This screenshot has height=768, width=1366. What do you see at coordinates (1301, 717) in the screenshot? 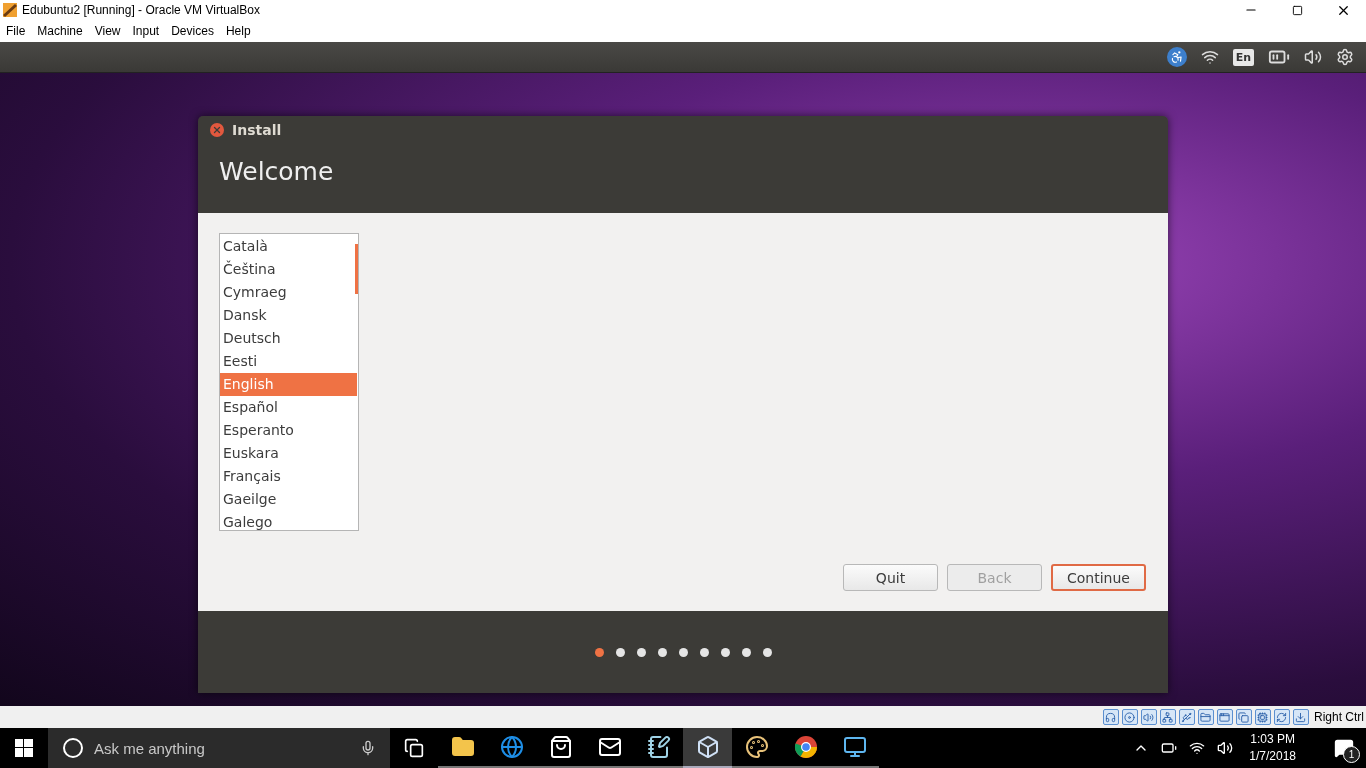
I see `download-icon` at bounding box center [1301, 717].